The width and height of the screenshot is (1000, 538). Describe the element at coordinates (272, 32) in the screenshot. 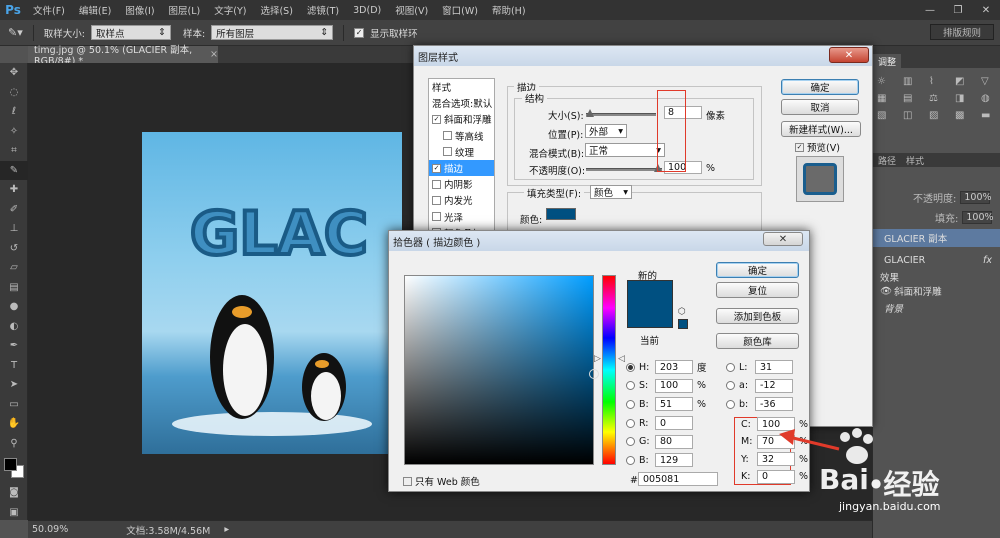

I see `sample-select: 所有图层 ⇕` at that location.